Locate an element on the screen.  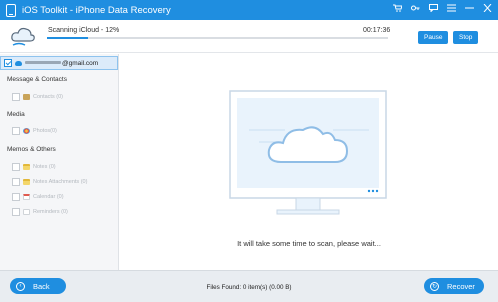
chat-icon is located at coordinates (433, 10).